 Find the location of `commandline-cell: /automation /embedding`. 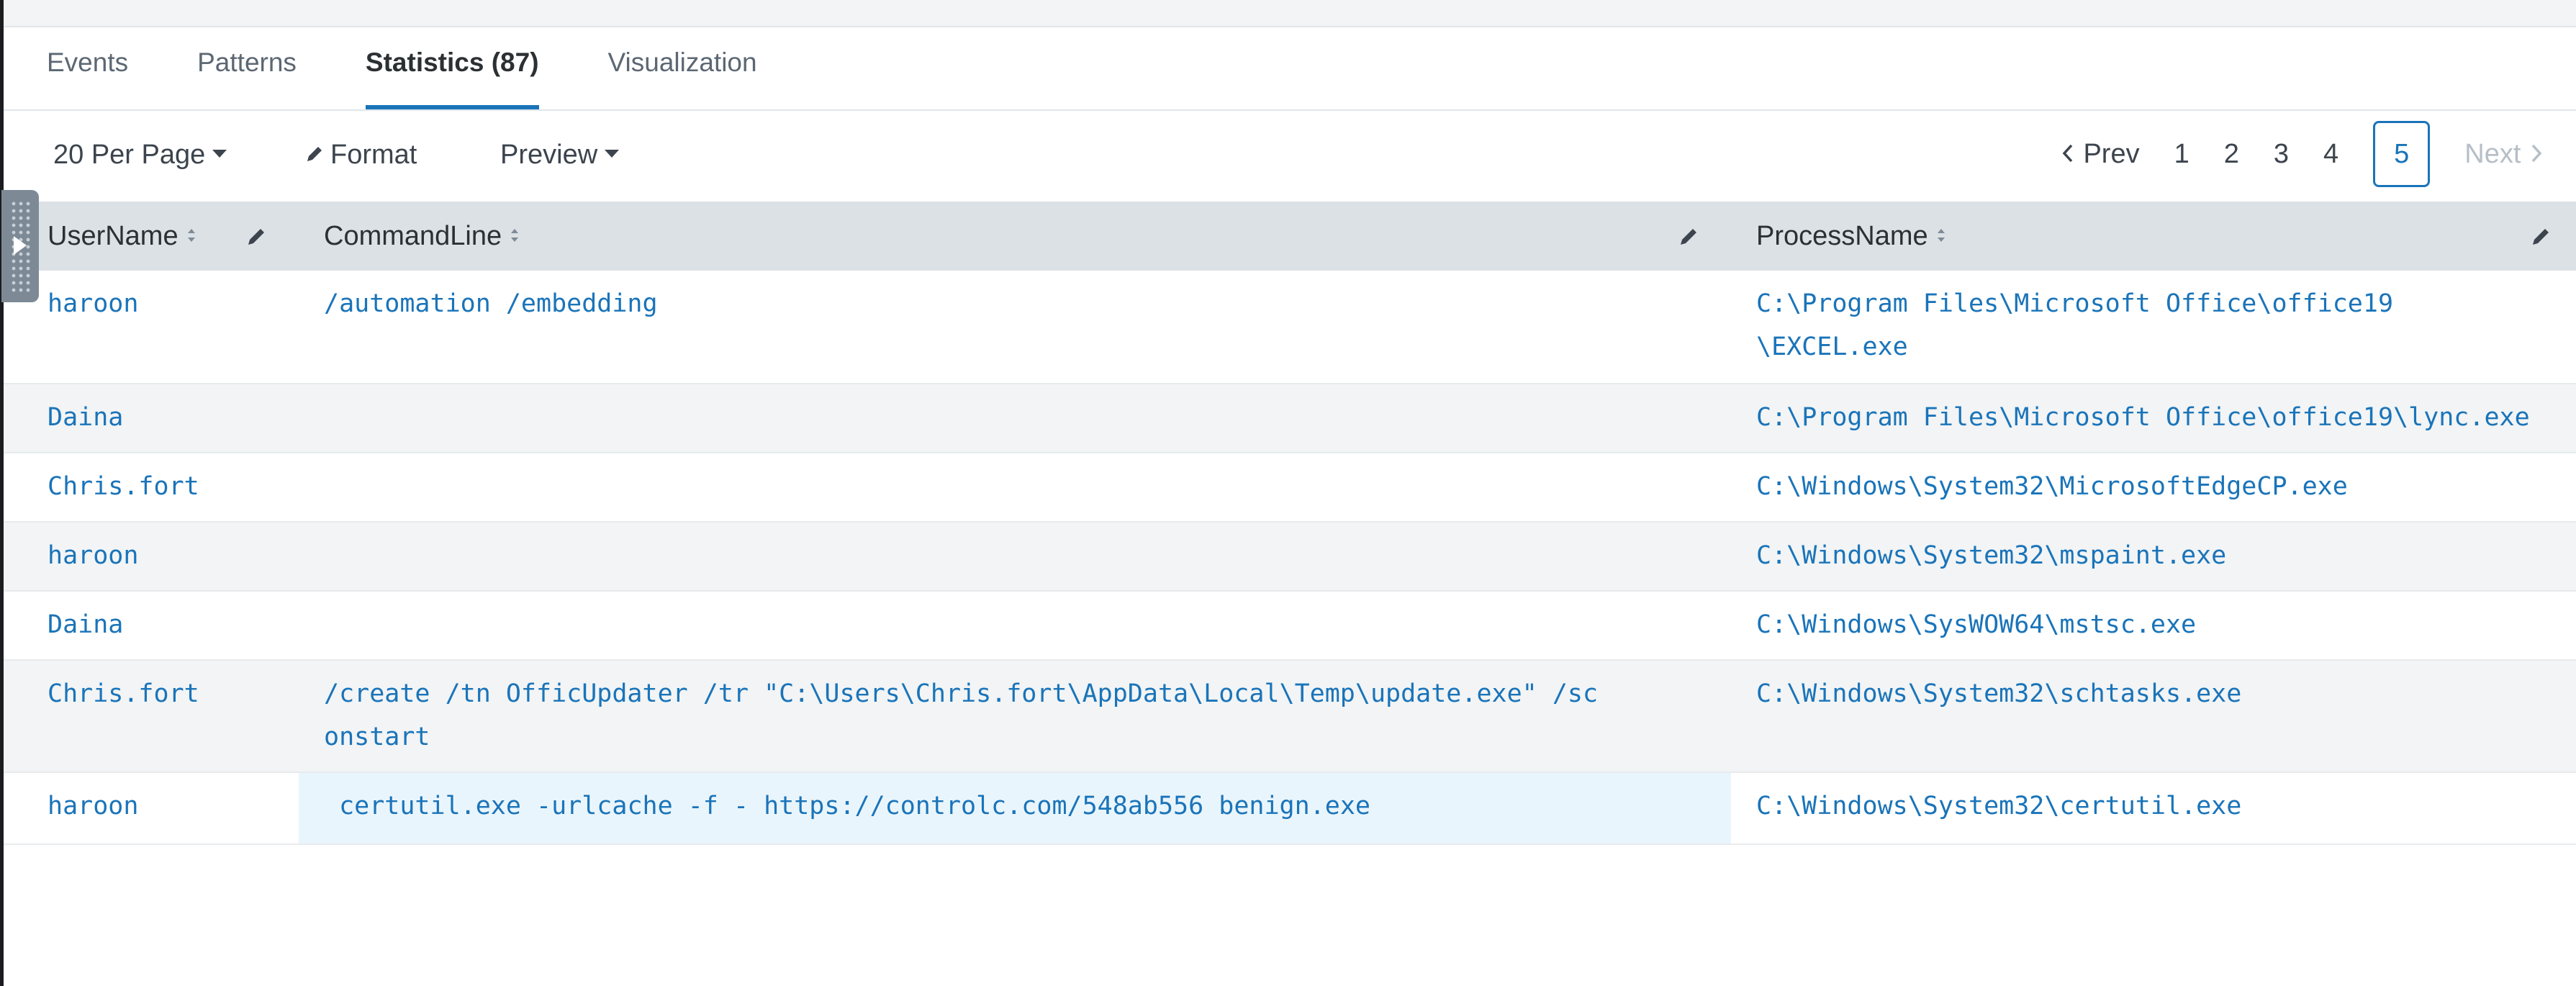

commandline-cell: /automation /embedding is located at coordinates (972, 298).